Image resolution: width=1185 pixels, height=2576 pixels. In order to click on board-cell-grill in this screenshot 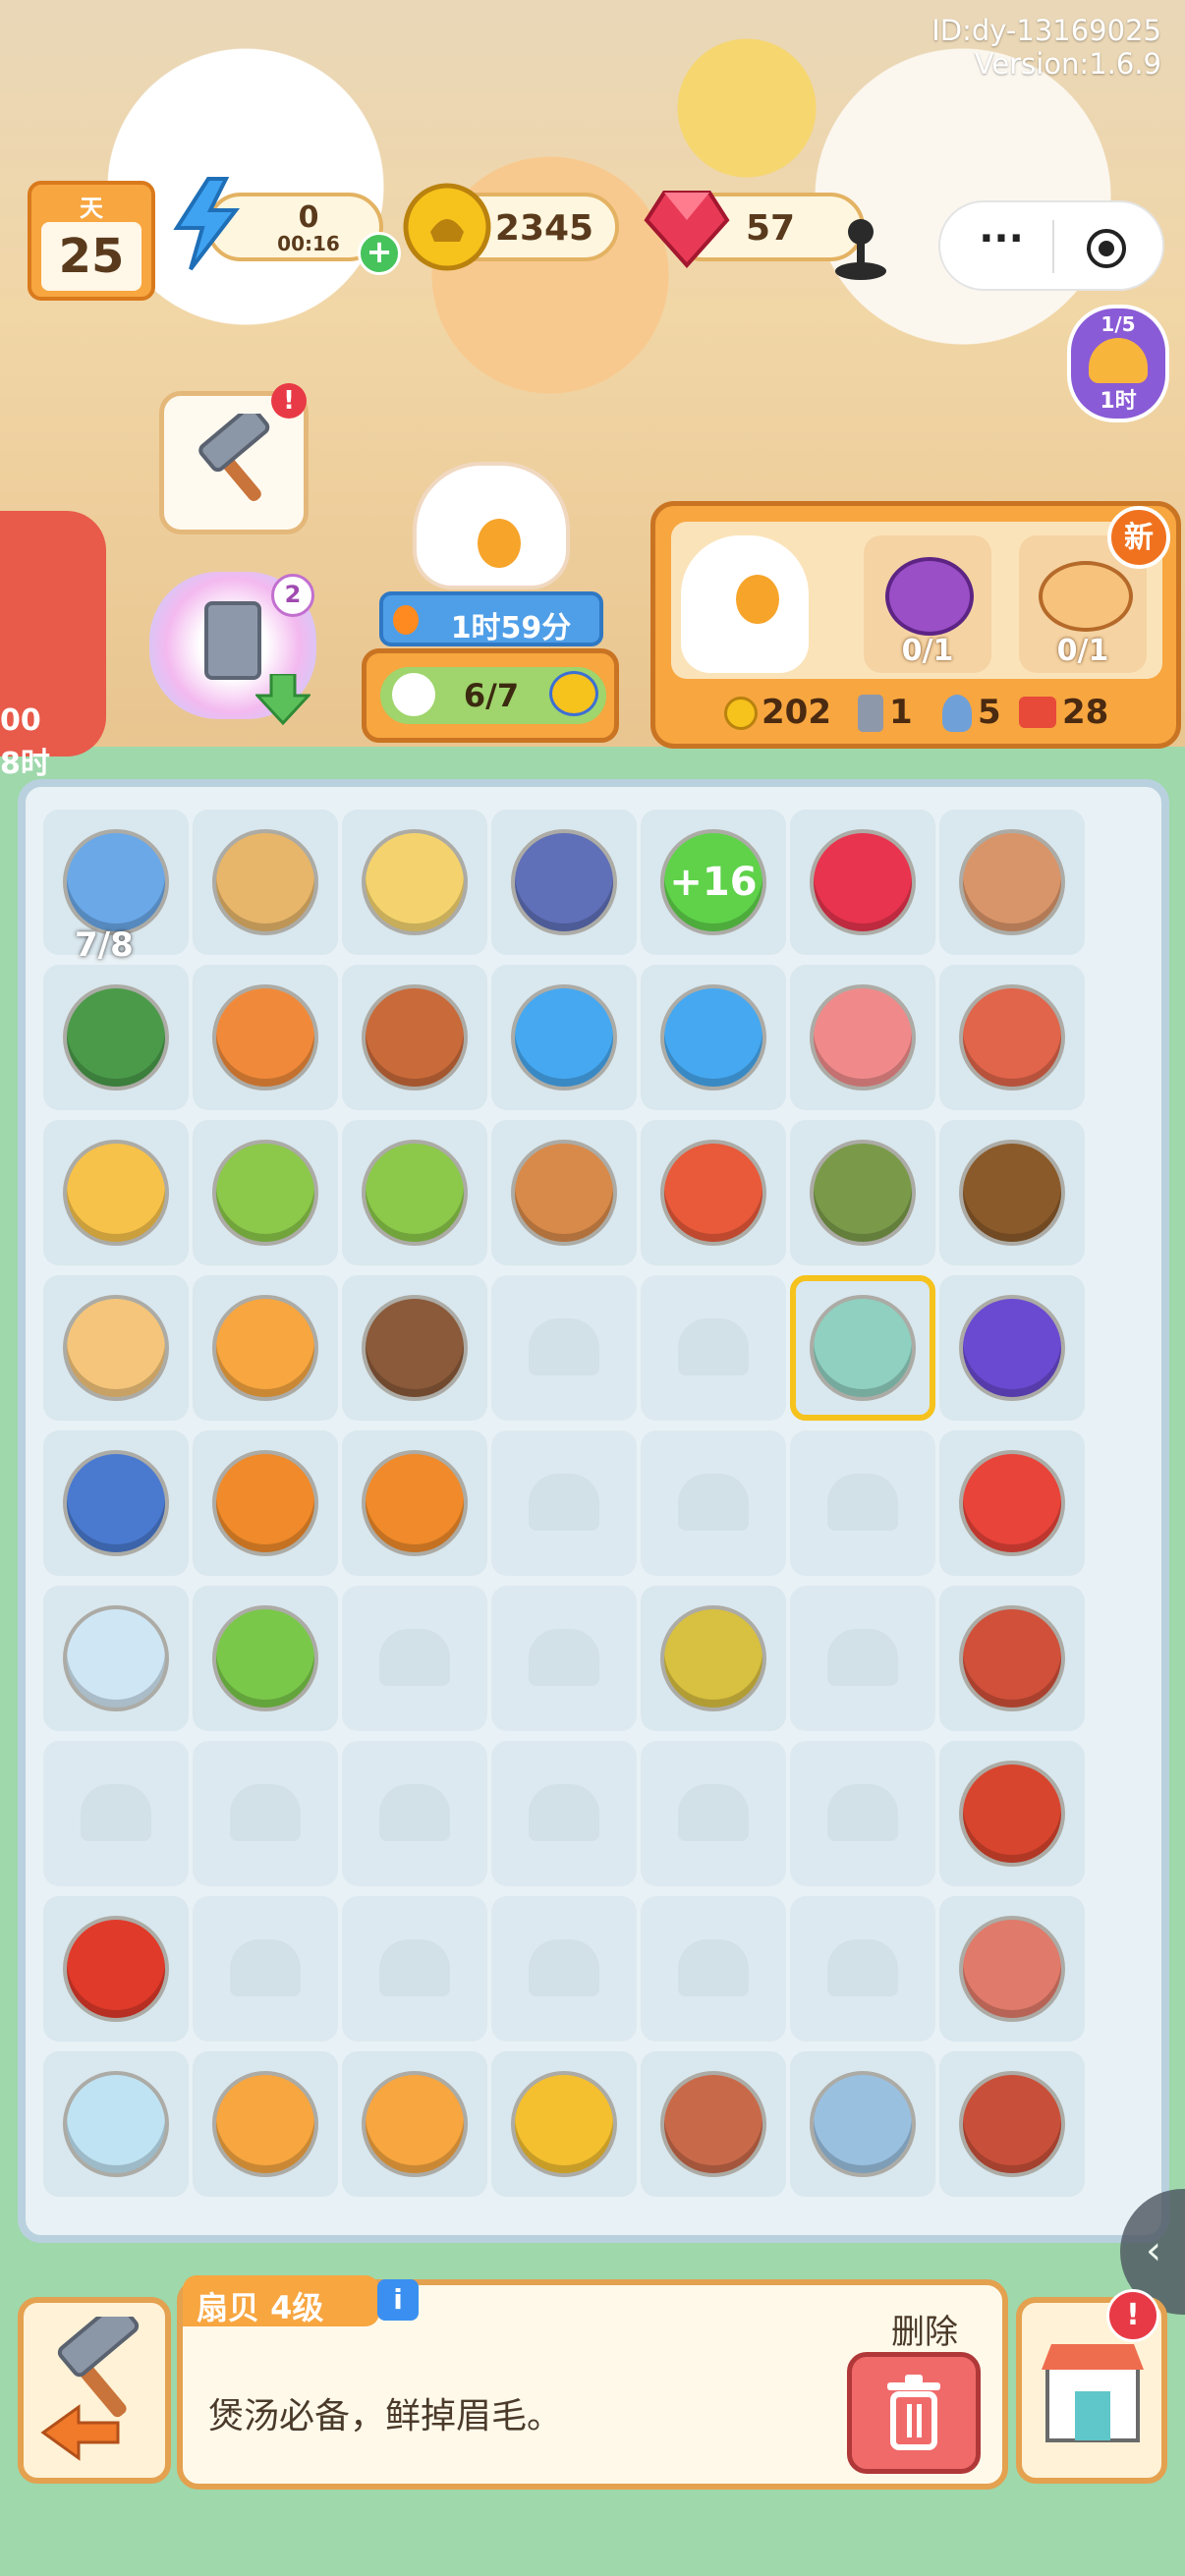, I will do `click(564, 882)`.